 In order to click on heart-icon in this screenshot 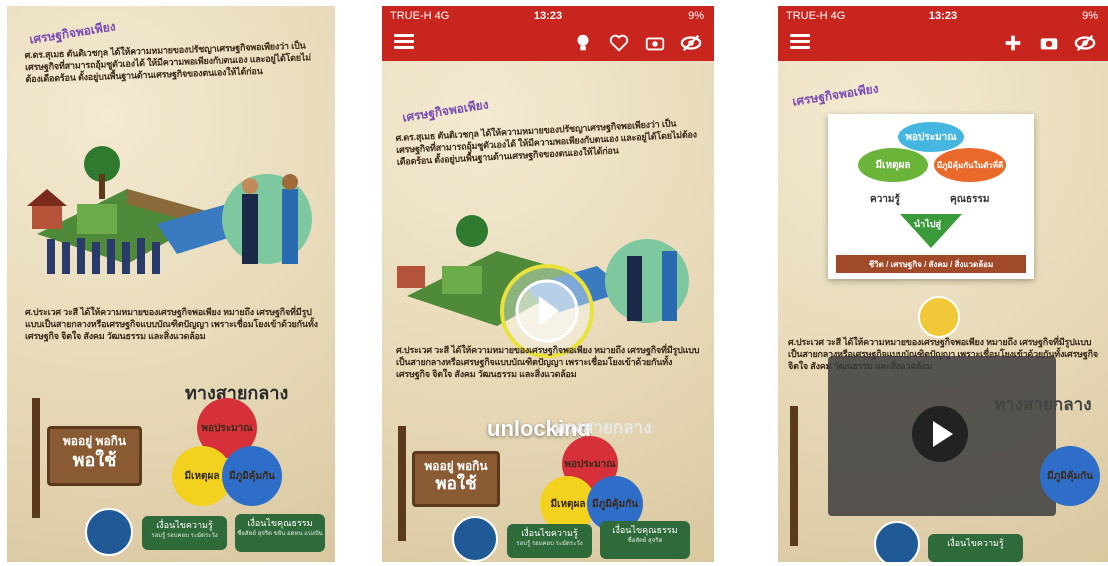, I will do `click(619, 43)`.